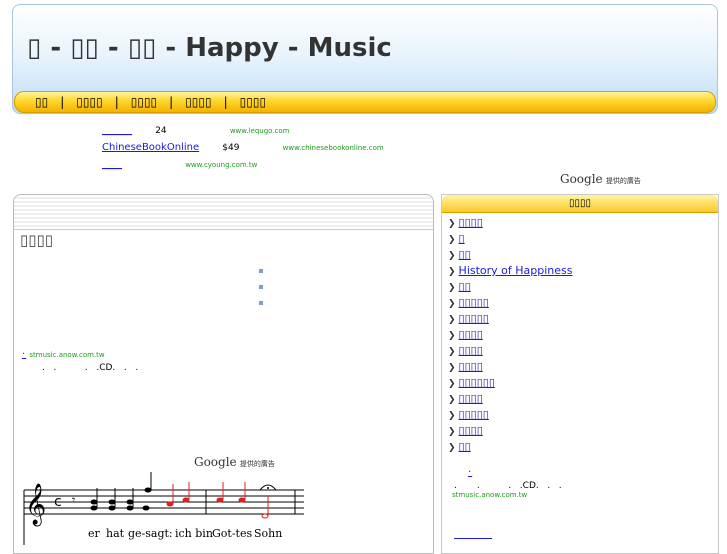 This screenshot has height=554, width=727. Describe the element at coordinates (583, 383) in the screenshot. I see `sidebar-item: ❯ ▯▯▯▯▯▯` at that location.